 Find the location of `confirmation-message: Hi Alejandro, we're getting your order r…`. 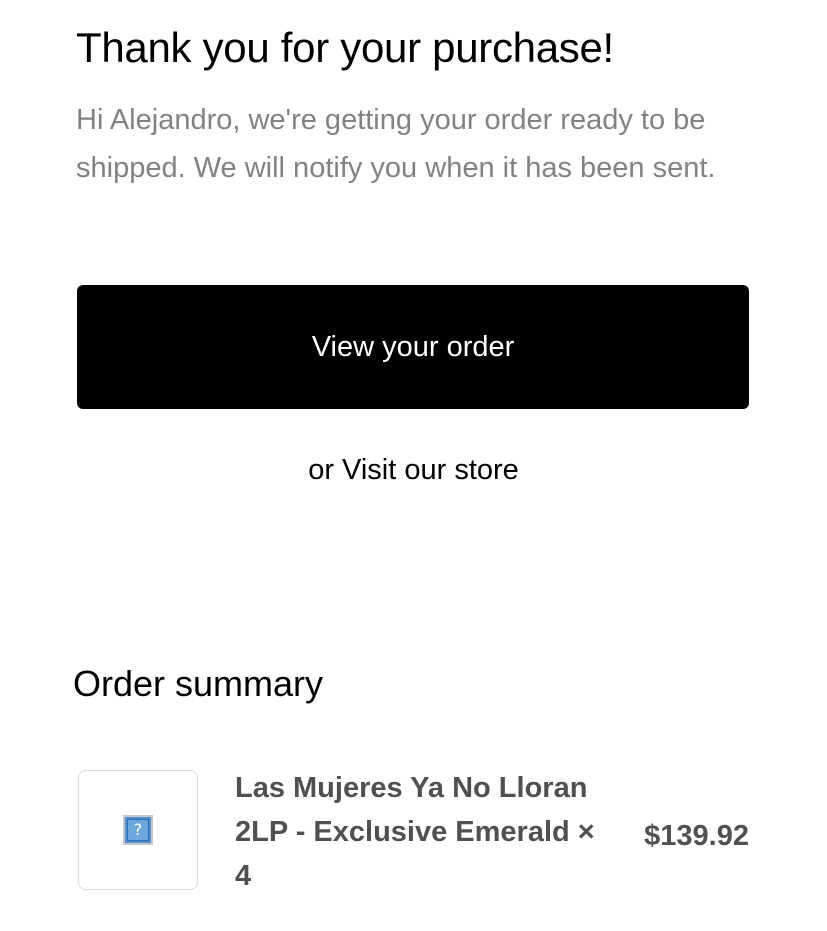

confirmation-message: Hi Alejandro, we're getting your order r… is located at coordinates (396, 144).